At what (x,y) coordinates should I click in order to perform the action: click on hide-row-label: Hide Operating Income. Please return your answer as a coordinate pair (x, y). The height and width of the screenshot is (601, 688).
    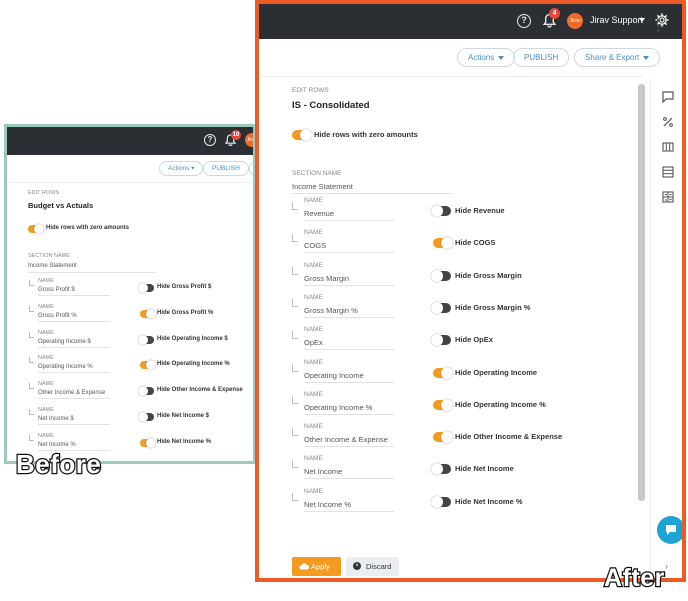
    Looking at the image, I should click on (496, 372).